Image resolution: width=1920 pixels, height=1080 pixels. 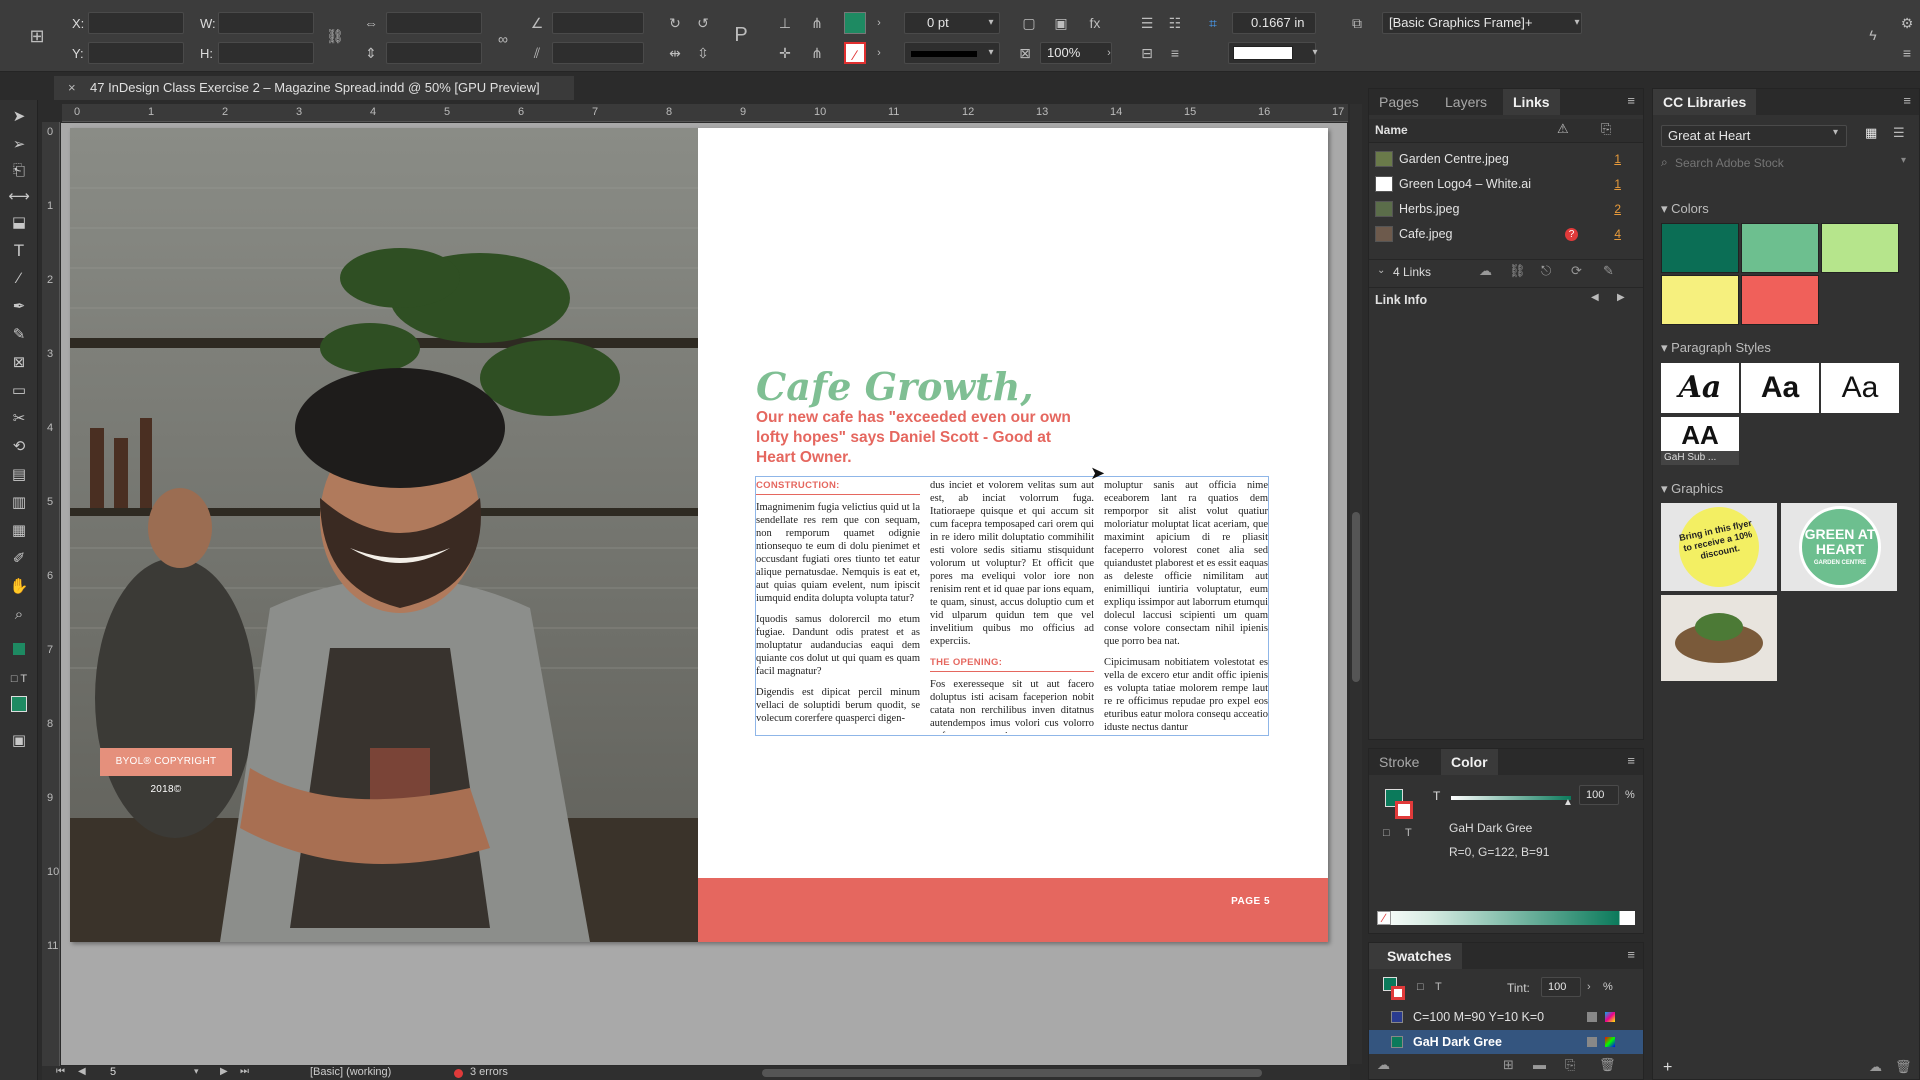 What do you see at coordinates (537, 23) in the screenshot?
I see `rotate-icon: ∠` at bounding box center [537, 23].